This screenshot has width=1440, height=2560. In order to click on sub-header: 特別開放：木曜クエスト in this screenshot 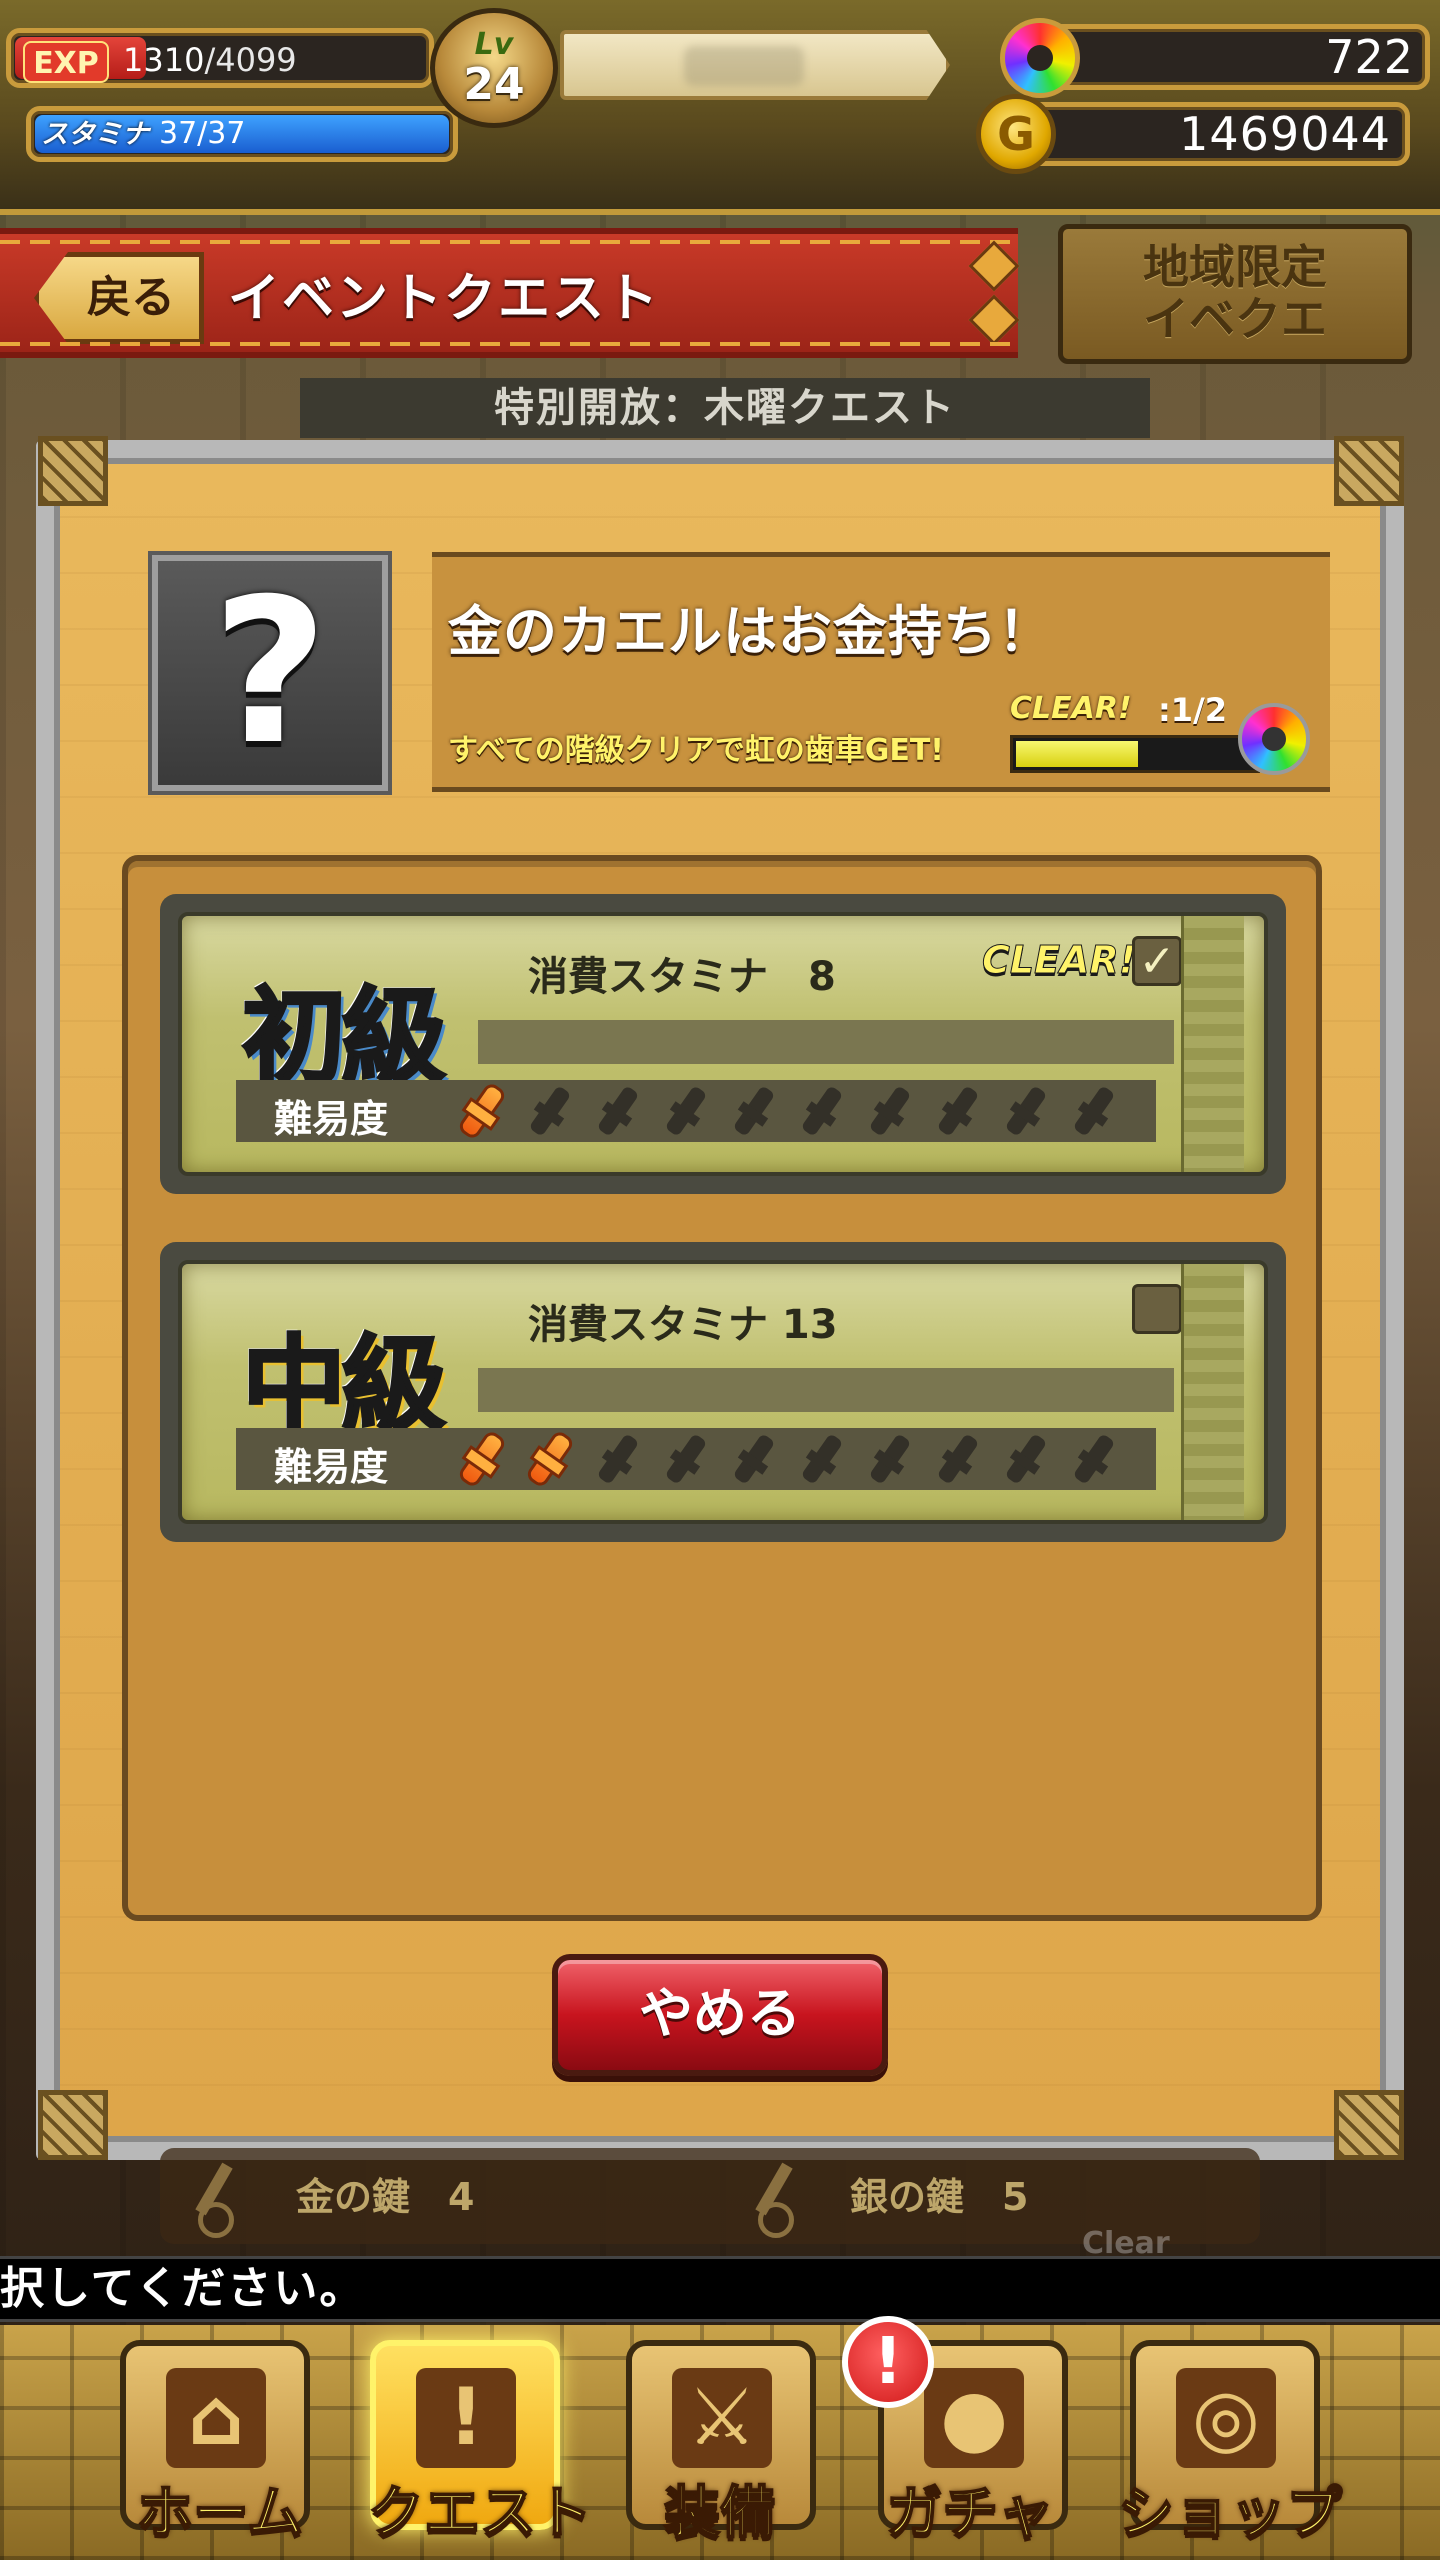, I will do `click(725, 408)`.